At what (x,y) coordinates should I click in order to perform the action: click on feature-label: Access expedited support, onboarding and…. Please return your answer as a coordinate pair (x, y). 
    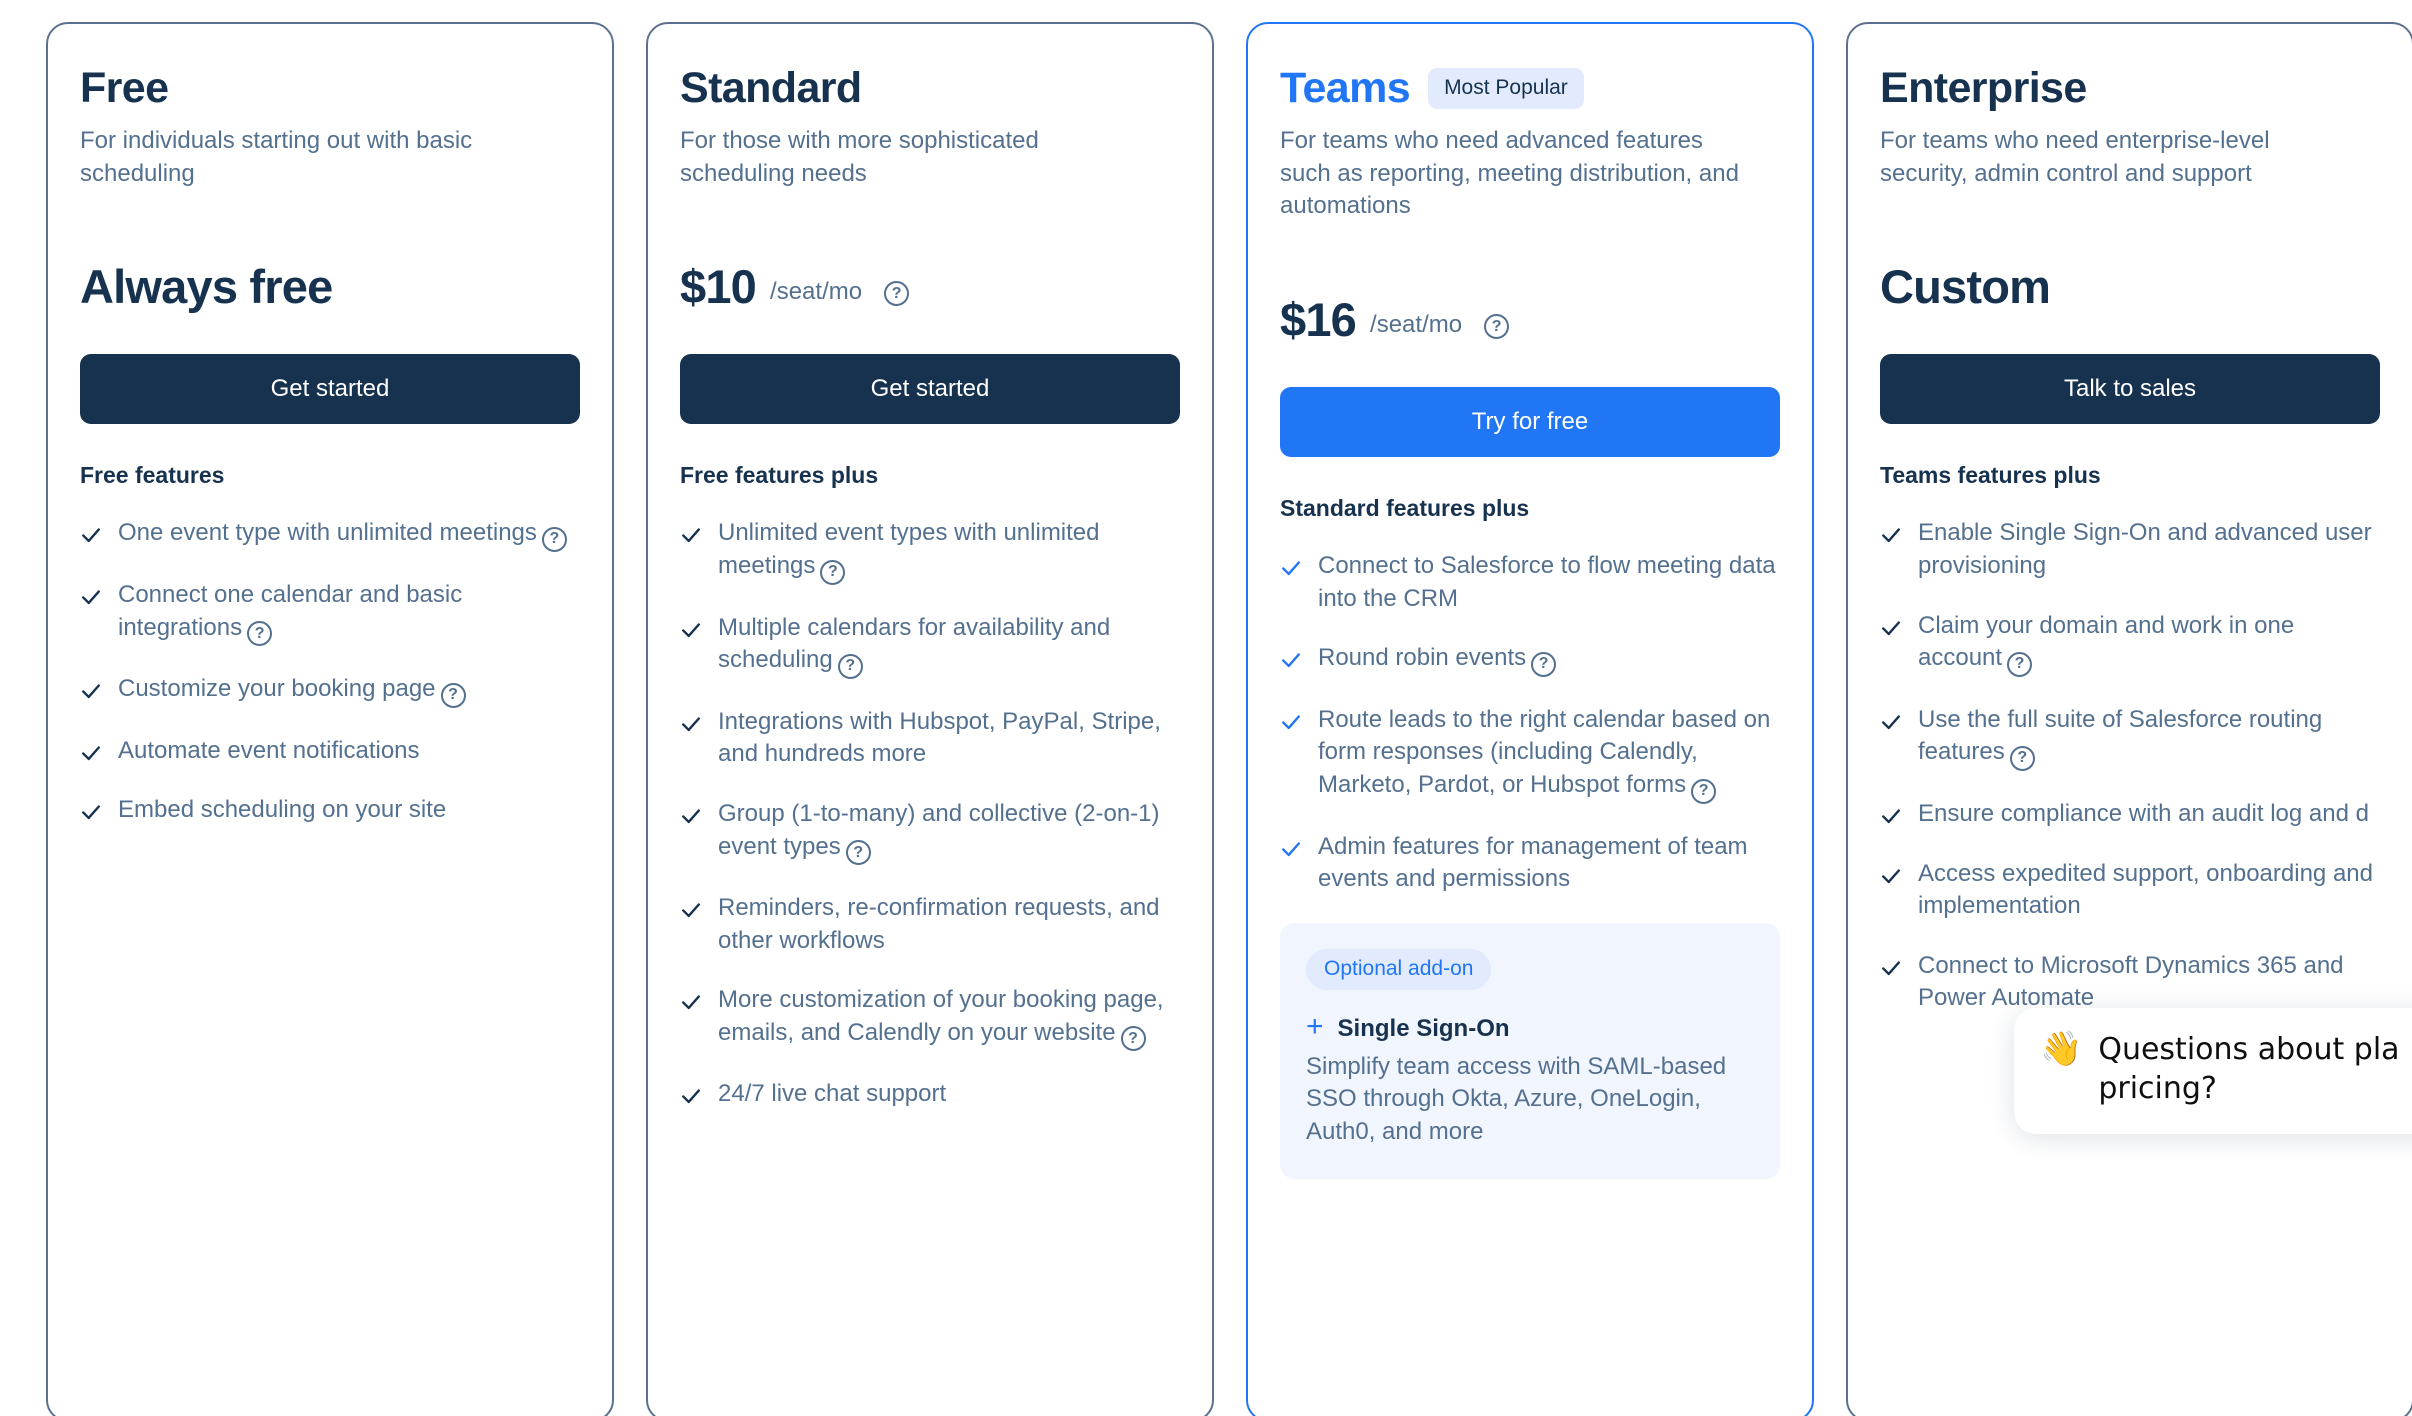
    Looking at the image, I should click on (2149, 890).